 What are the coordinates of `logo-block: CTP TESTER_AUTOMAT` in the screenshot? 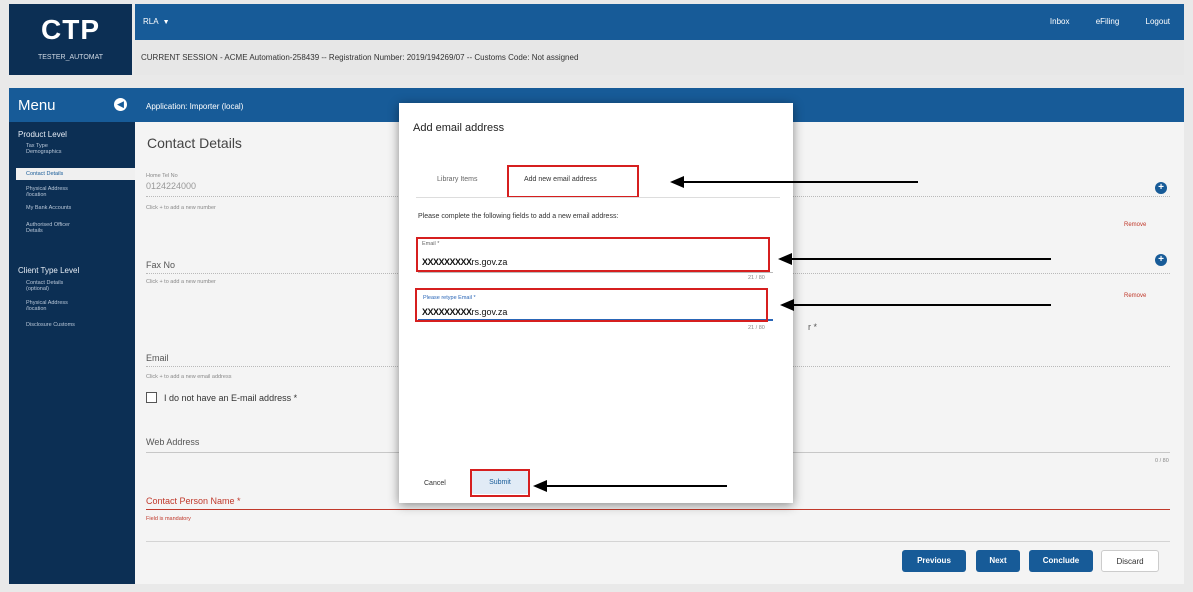 It's located at (70, 39).